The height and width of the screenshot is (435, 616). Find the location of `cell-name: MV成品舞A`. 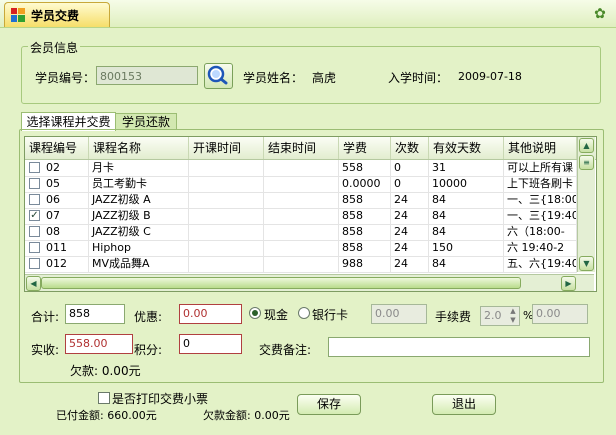

cell-name: MV成品舞A is located at coordinates (139, 264).